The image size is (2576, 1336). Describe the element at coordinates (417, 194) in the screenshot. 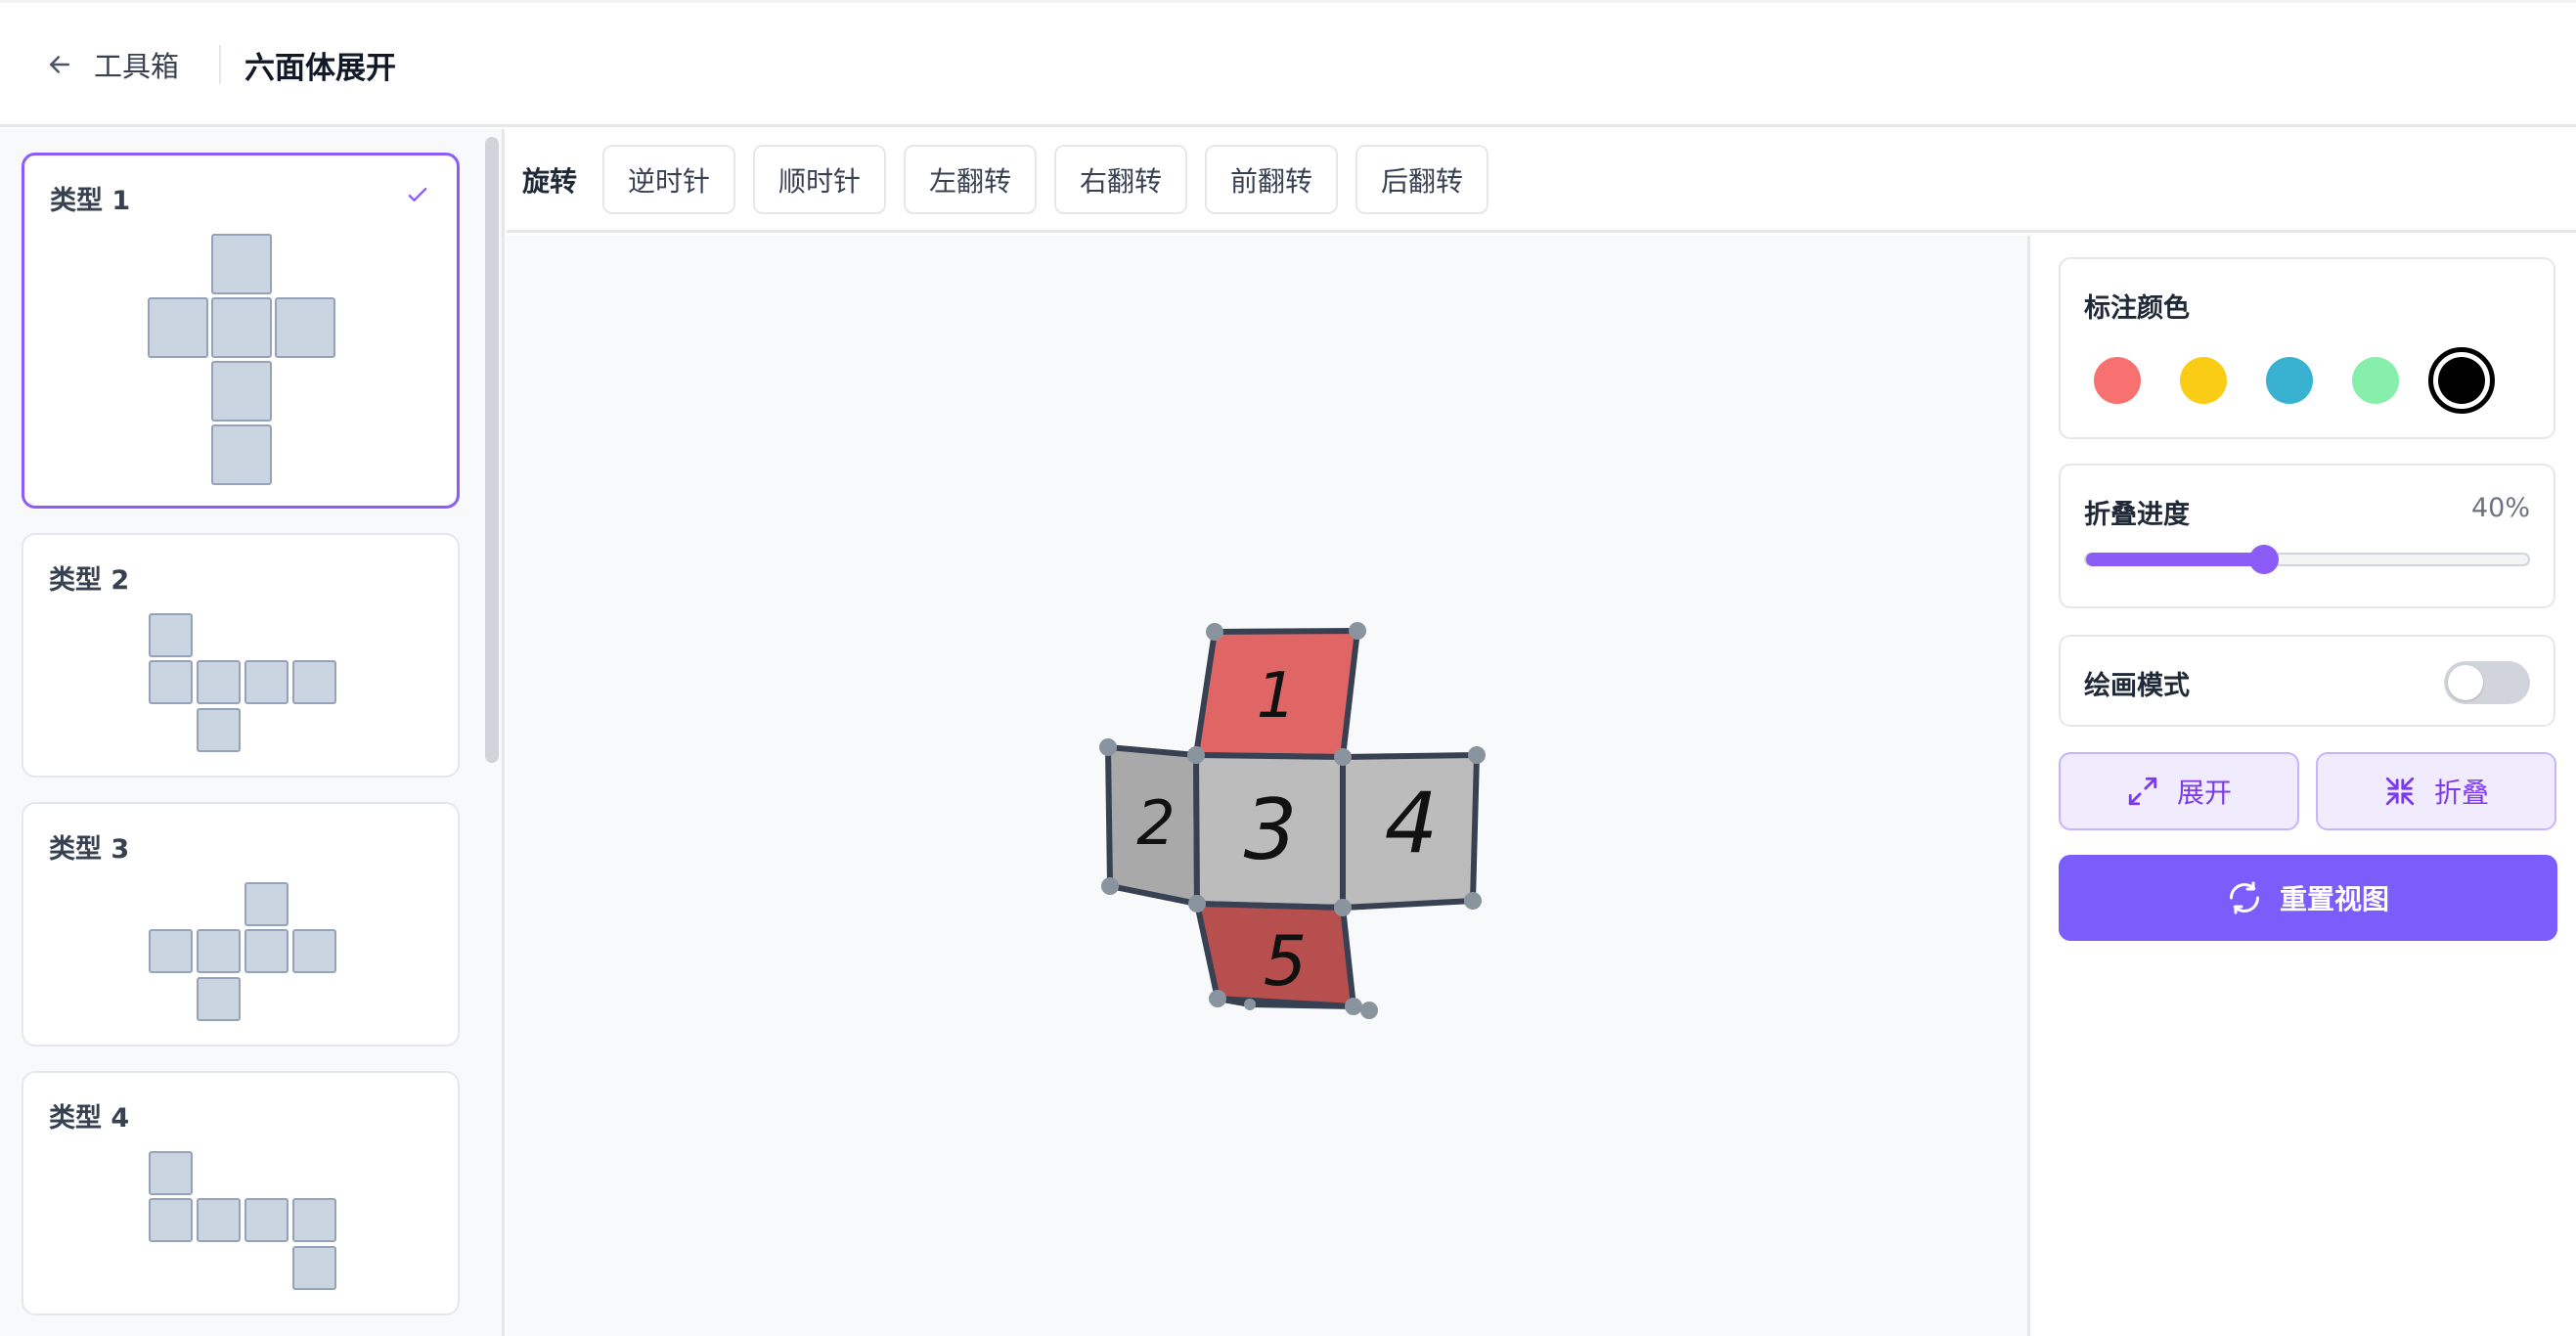

I see `check-icon` at that location.